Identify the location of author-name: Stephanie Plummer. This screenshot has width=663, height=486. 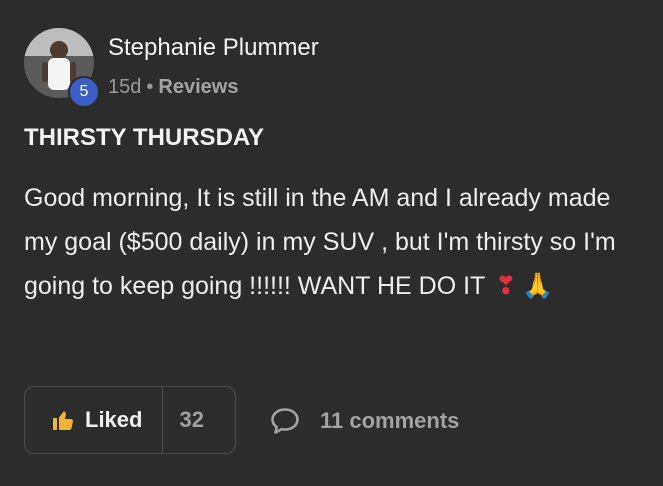
(213, 48).